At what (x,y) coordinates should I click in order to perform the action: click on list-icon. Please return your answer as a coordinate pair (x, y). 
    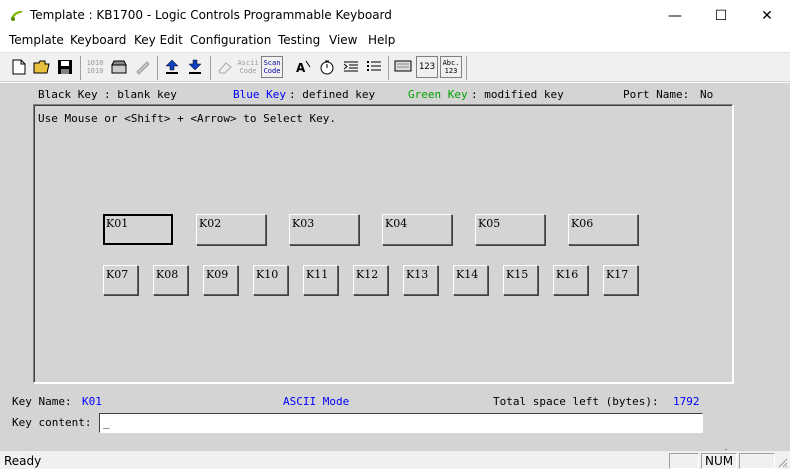
    Looking at the image, I should click on (374, 67).